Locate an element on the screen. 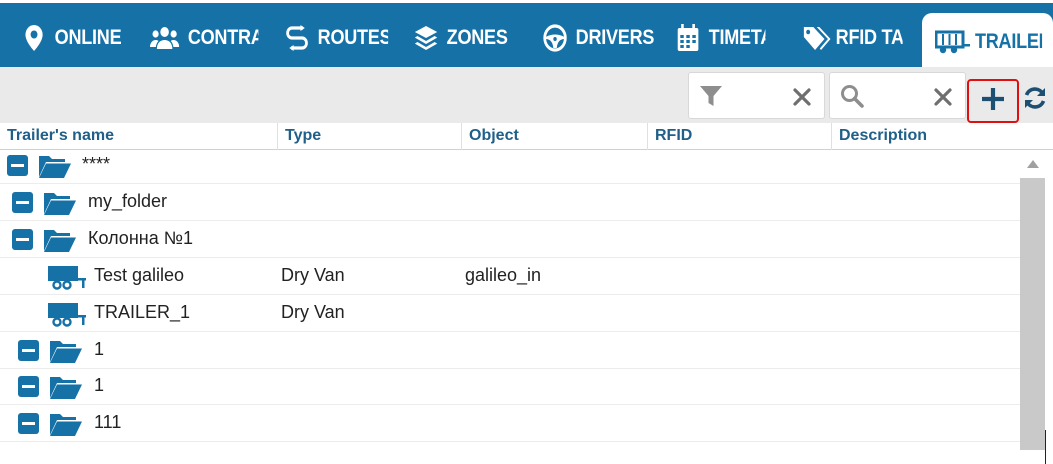  tree-row-trailer: Test galileo Dry Van galileo_in is located at coordinates (510, 276).